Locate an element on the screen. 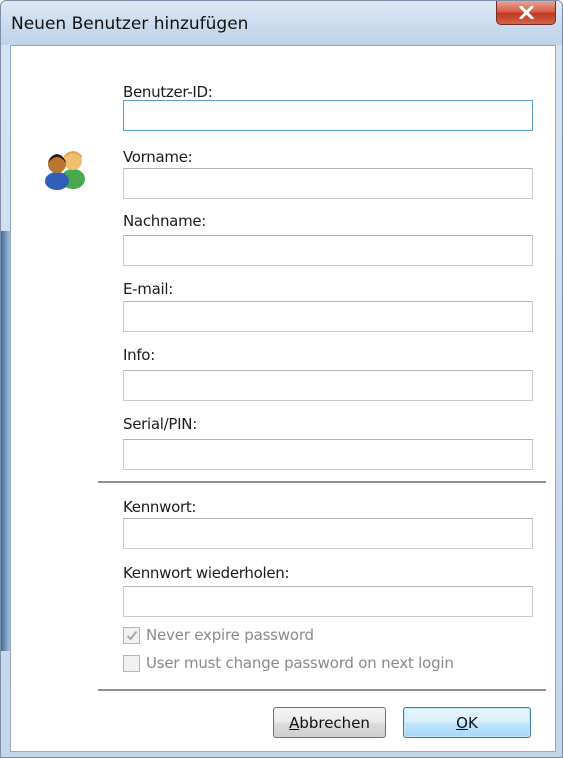 The image size is (563, 758). kennwort-wiederholen-field is located at coordinates (328, 601).